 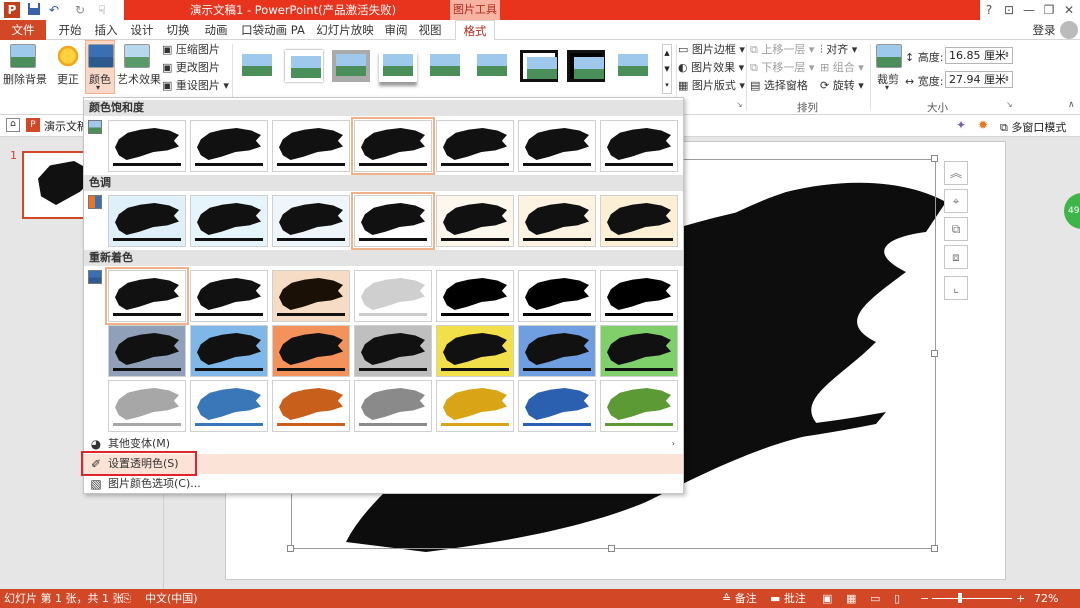 I want to click on corrections-button: 更正, so click(x=68, y=79).